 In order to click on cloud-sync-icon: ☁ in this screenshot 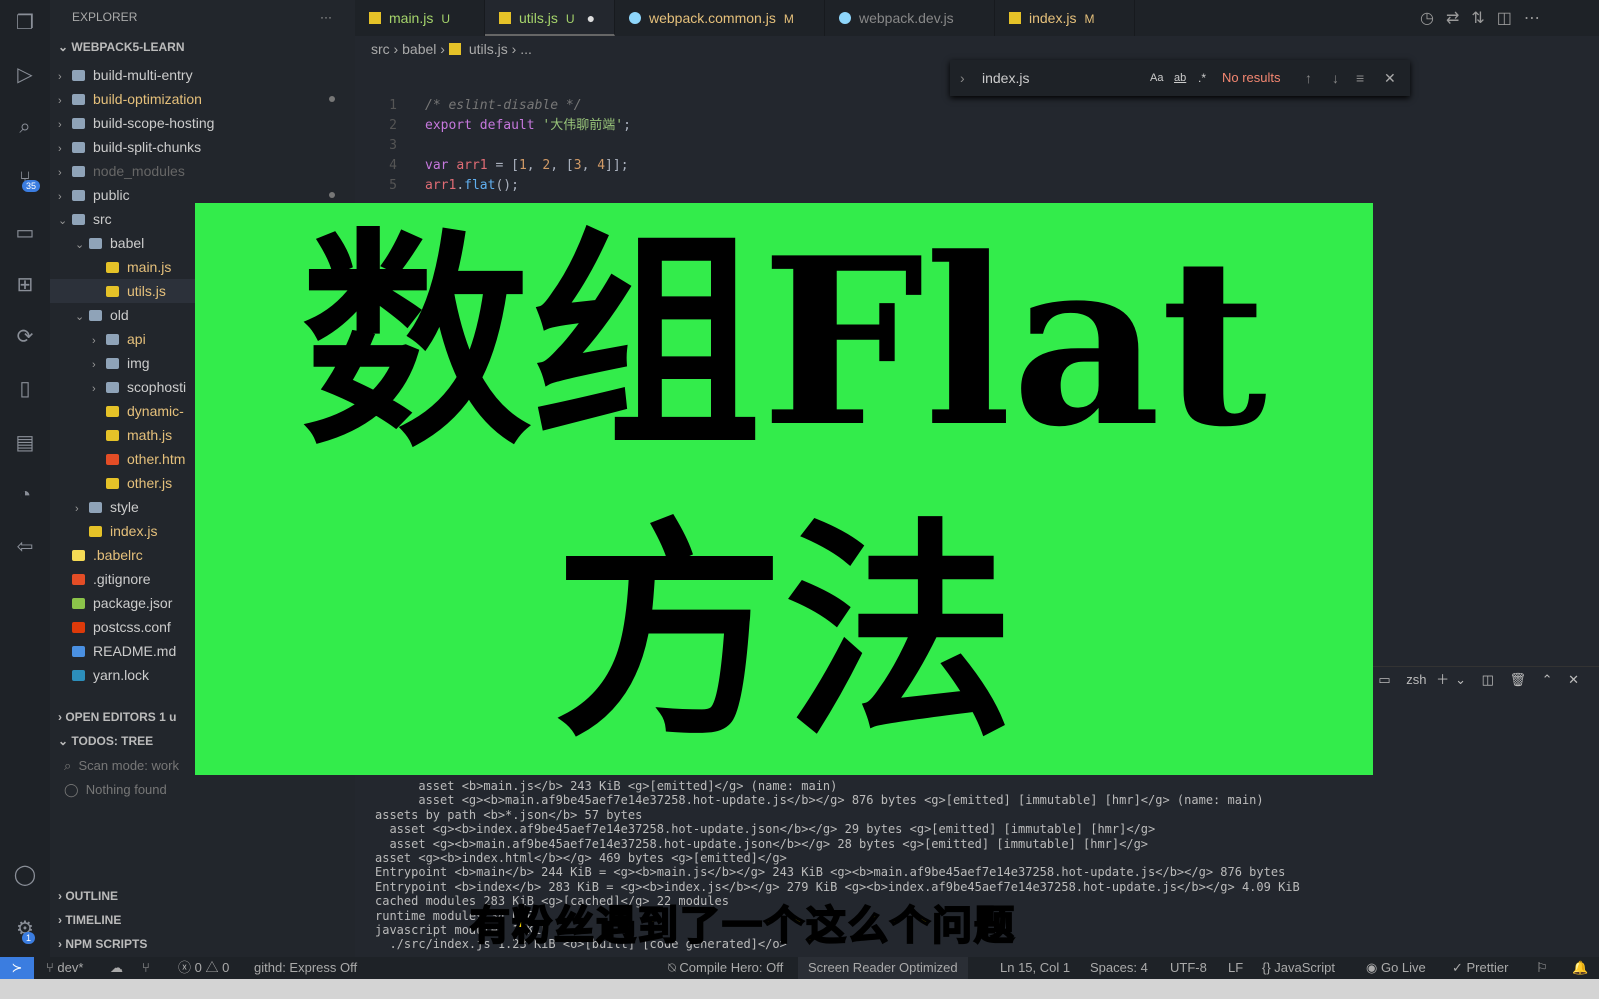, I will do `click(116, 968)`.